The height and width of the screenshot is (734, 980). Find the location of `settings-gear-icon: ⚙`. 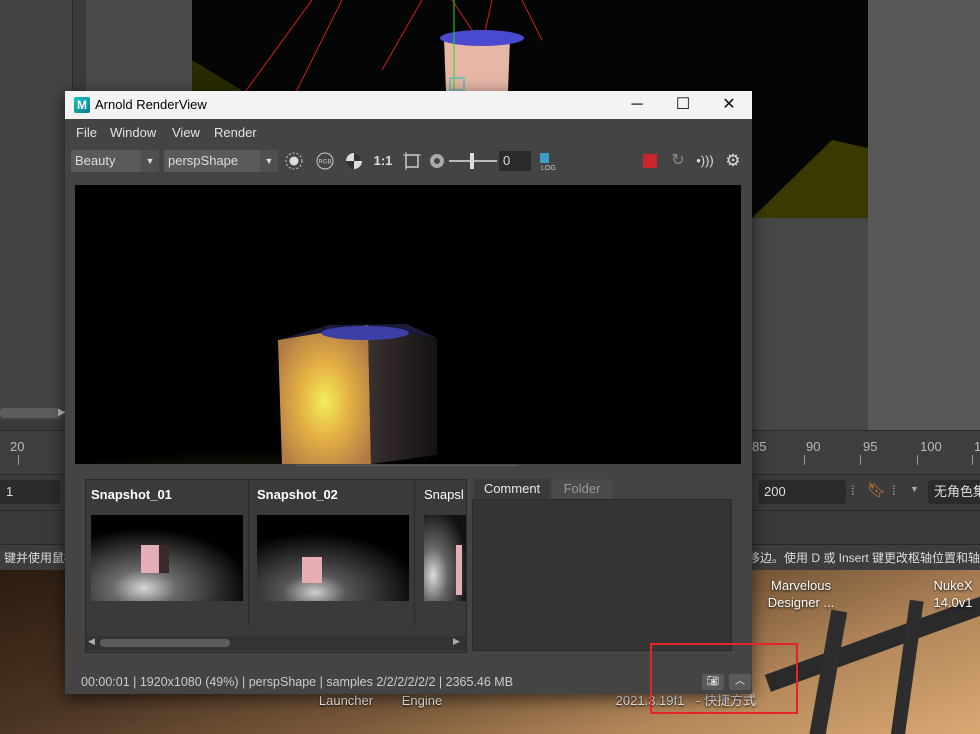

settings-gear-icon: ⚙ is located at coordinates (733, 161).